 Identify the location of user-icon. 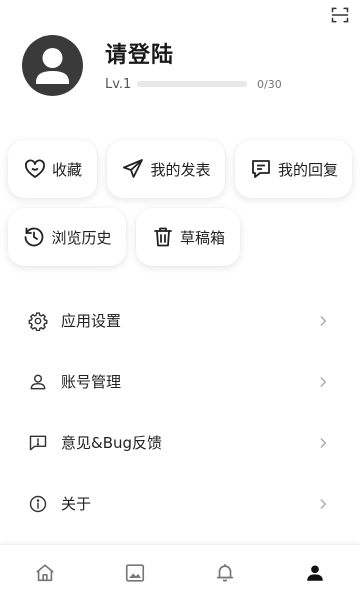
(38, 381).